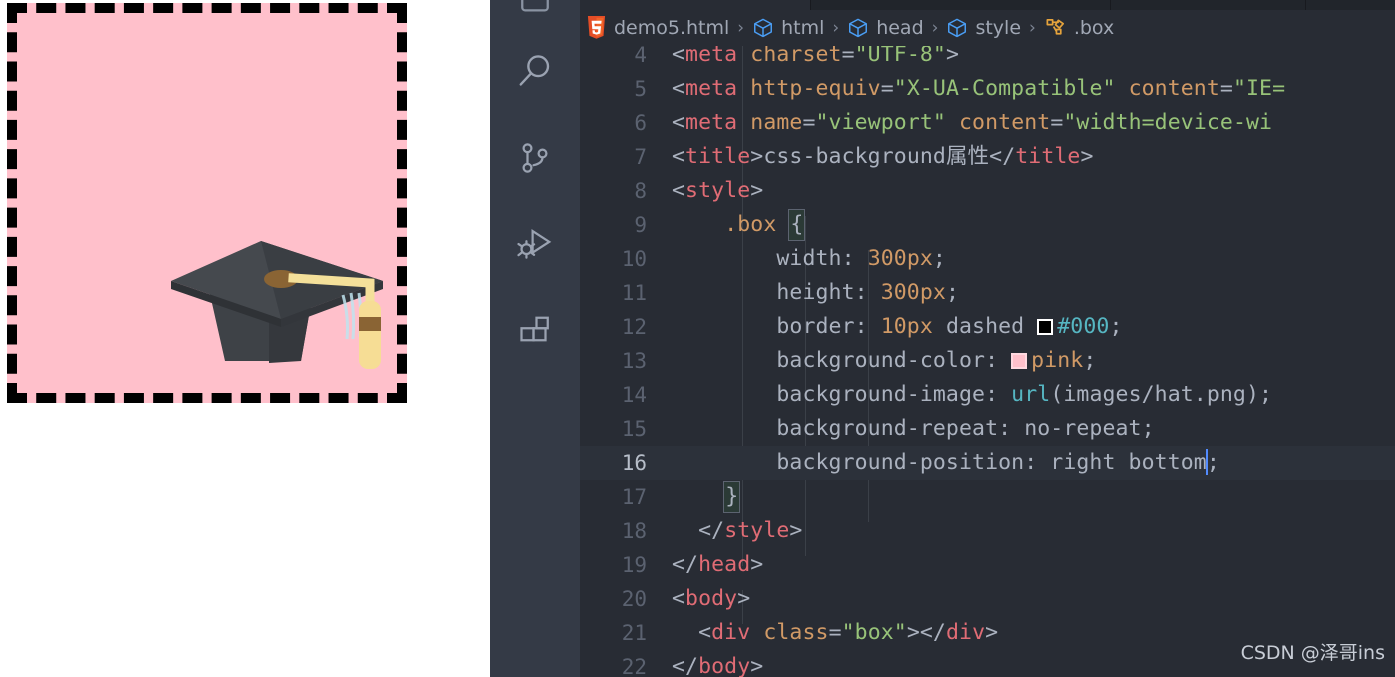 This screenshot has height=677, width=1395. What do you see at coordinates (634, 463) in the screenshot?
I see `line-number: 16` at bounding box center [634, 463].